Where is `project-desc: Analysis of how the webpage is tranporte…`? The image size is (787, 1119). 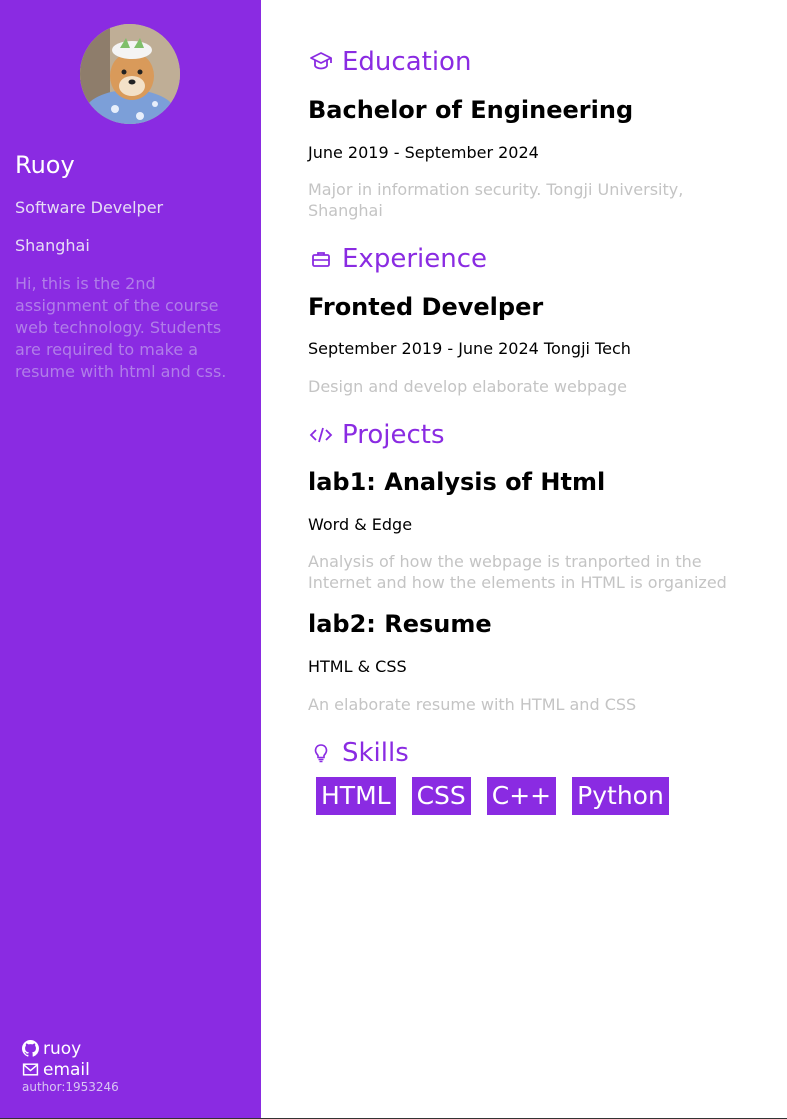
project-desc: Analysis of how the webpage is tranporte… is located at coordinates (517, 572).